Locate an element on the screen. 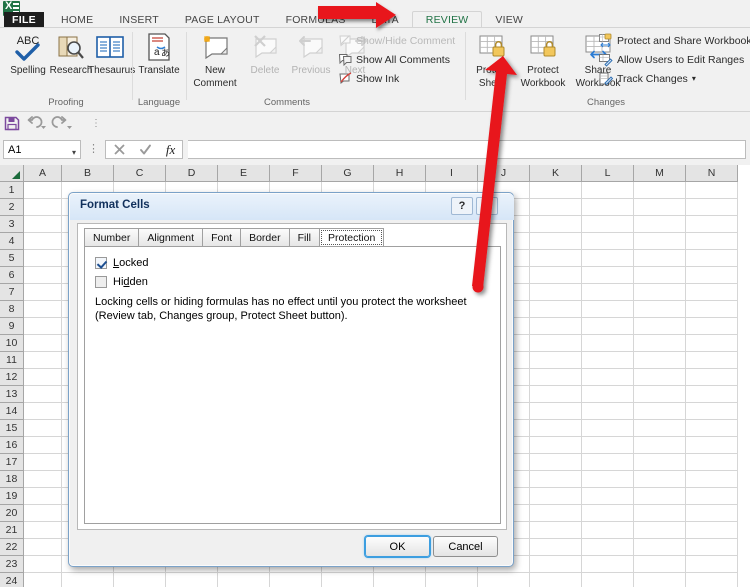 The width and height of the screenshot is (750, 587). cancel-button: Cancel is located at coordinates (465, 546).